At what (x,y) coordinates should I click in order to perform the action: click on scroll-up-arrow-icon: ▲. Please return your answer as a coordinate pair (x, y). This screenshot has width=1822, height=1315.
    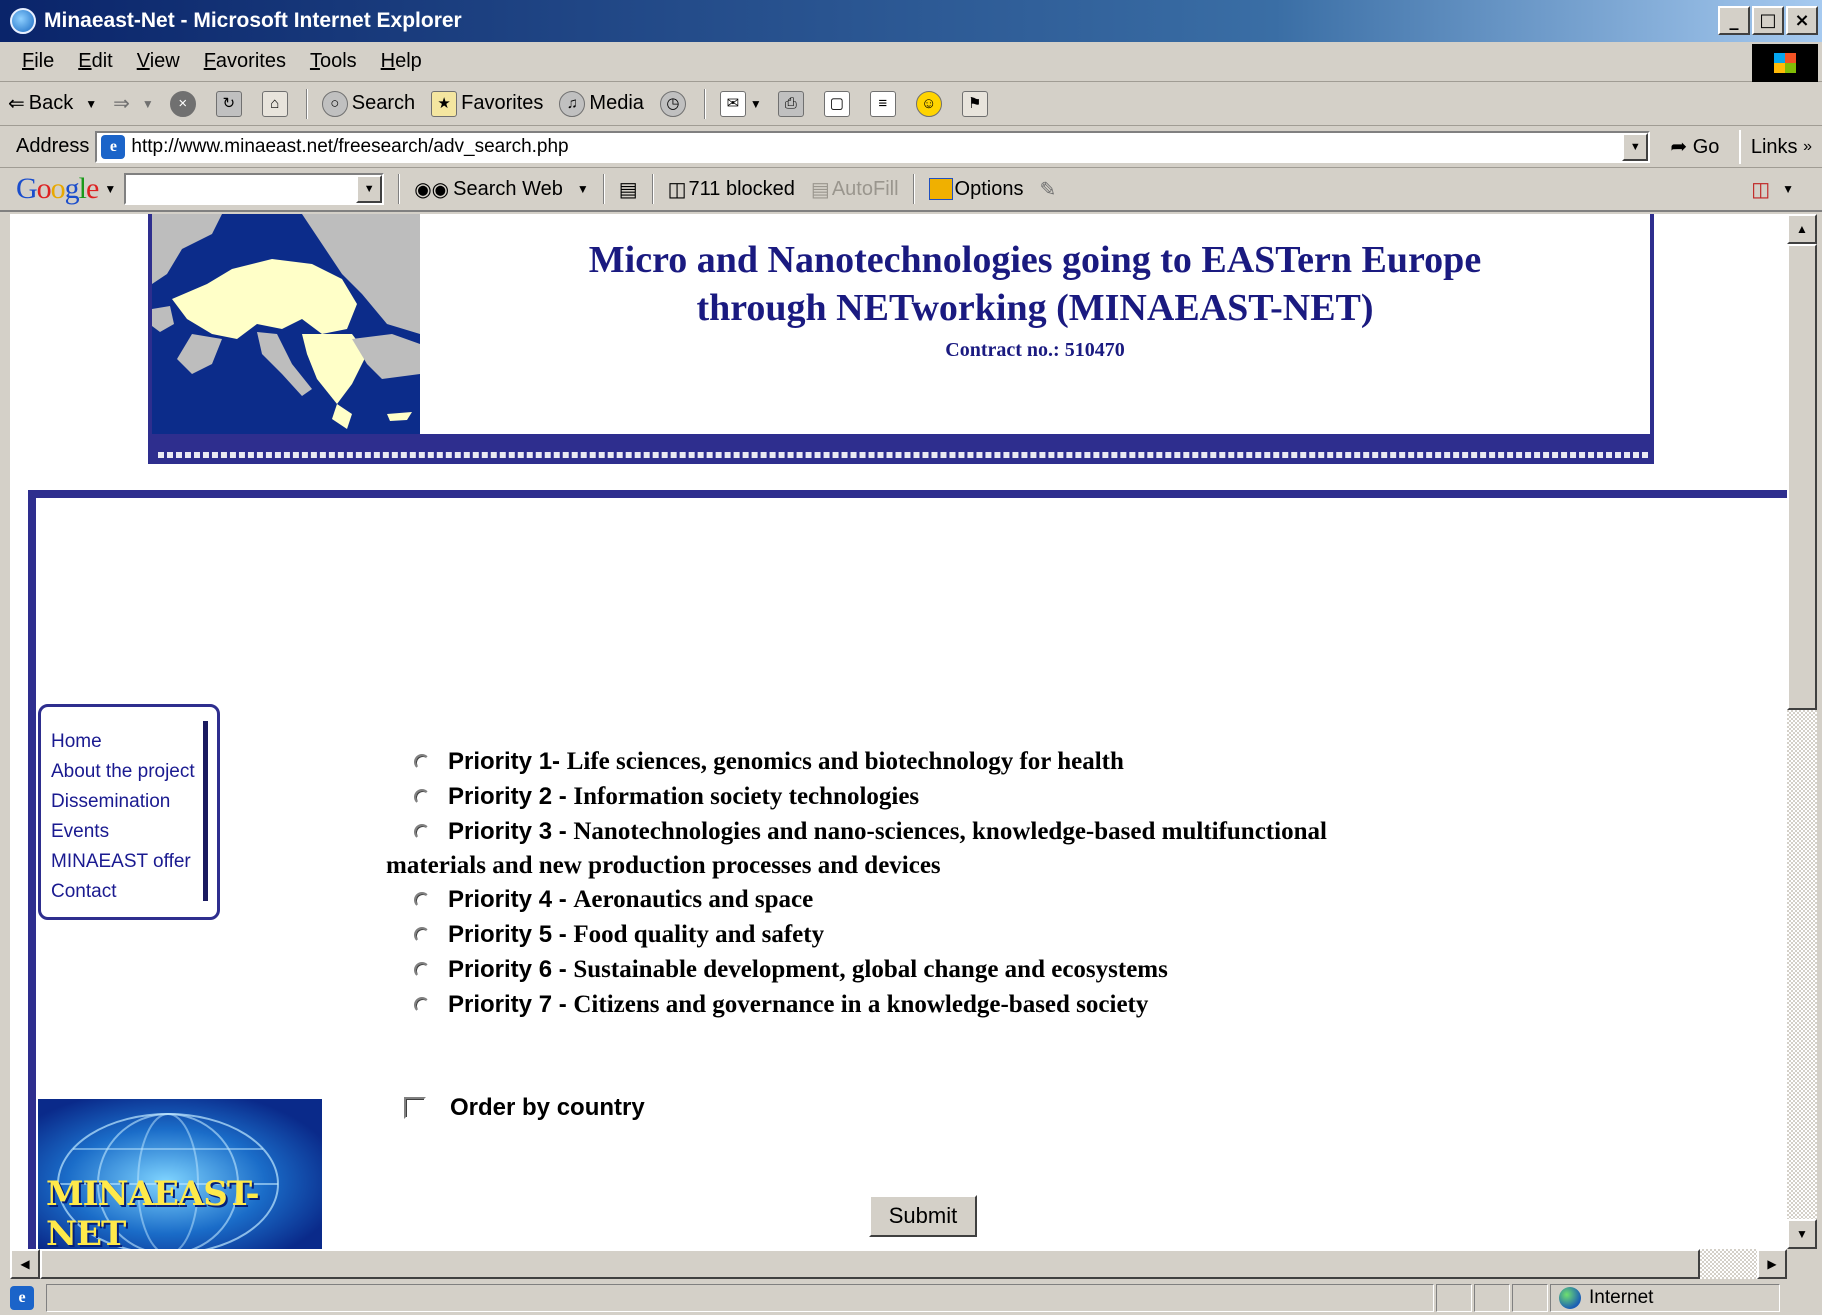
    Looking at the image, I should click on (1802, 229).